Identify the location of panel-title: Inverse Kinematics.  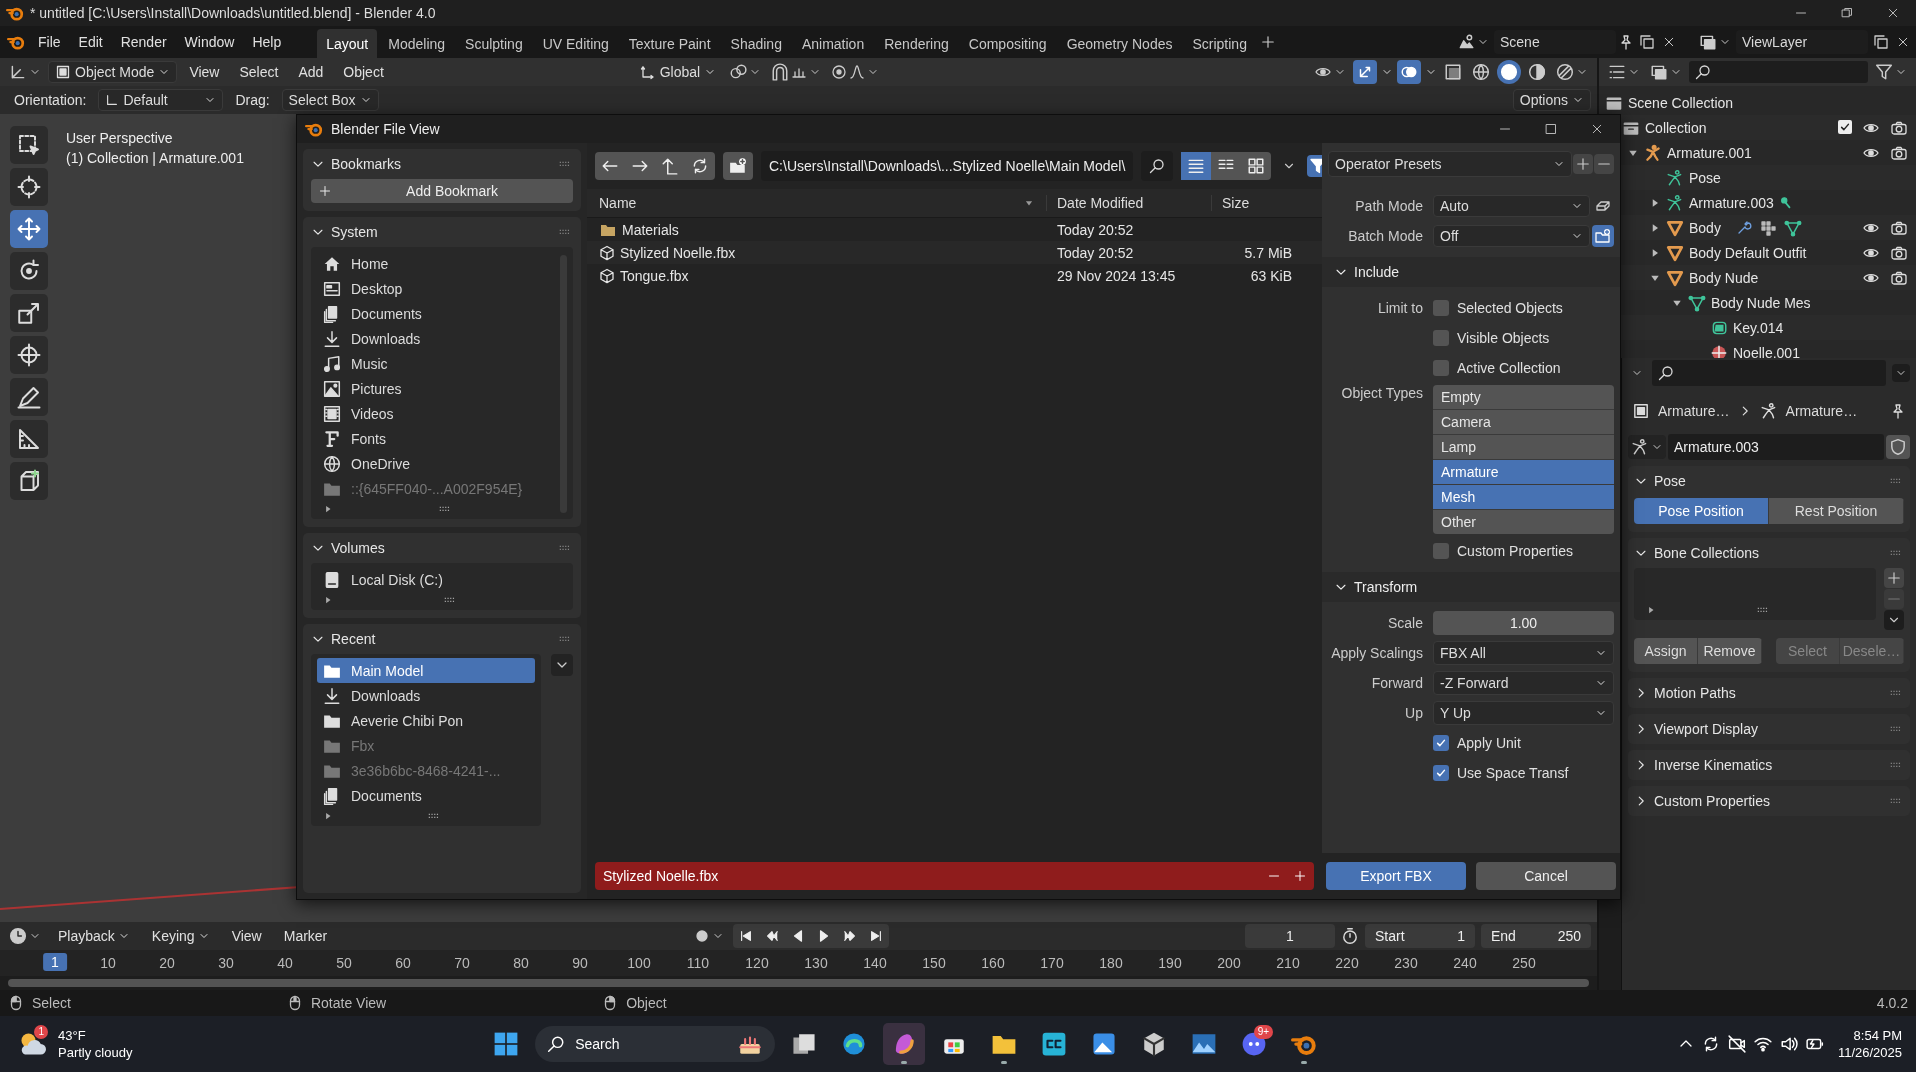
(1713, 765).